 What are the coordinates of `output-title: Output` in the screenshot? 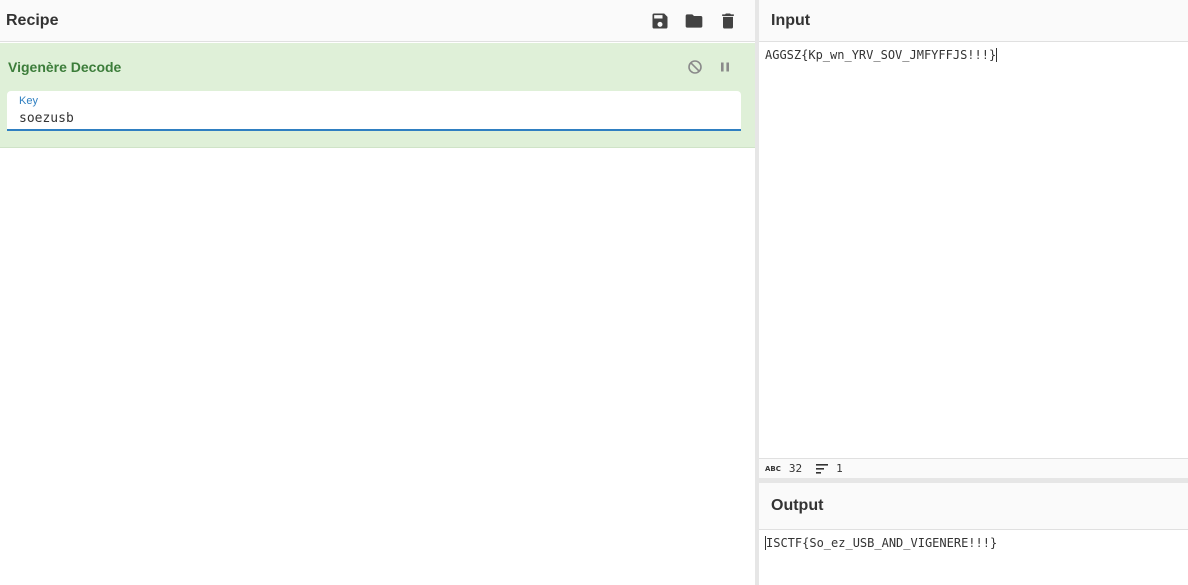 It's located at (797, 505).